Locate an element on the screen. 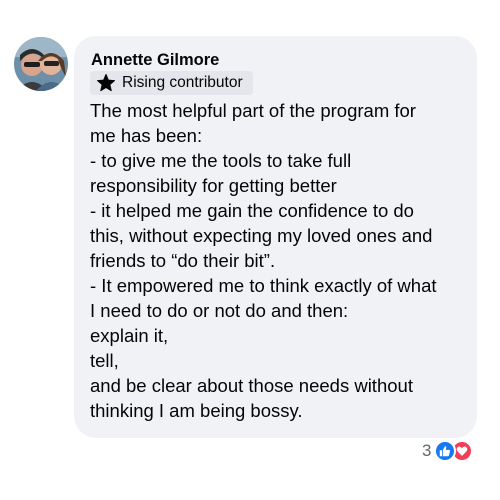 This screenshot has height=500, width=500. comment-line: me has been: is located at coordinates (146, 135).